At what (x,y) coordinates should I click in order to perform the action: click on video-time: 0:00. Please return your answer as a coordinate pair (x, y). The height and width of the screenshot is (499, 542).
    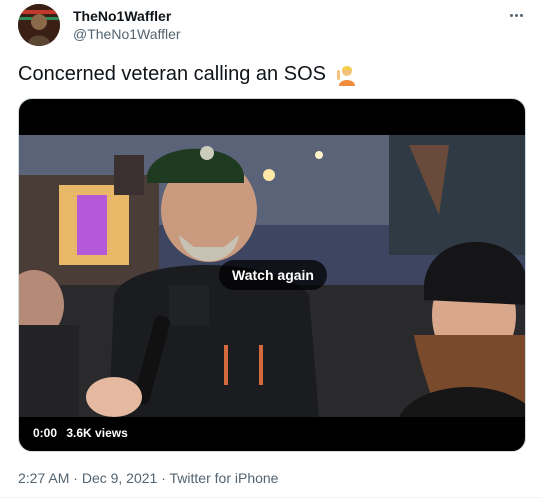
    Looking at the image, I should click on (45, 433).